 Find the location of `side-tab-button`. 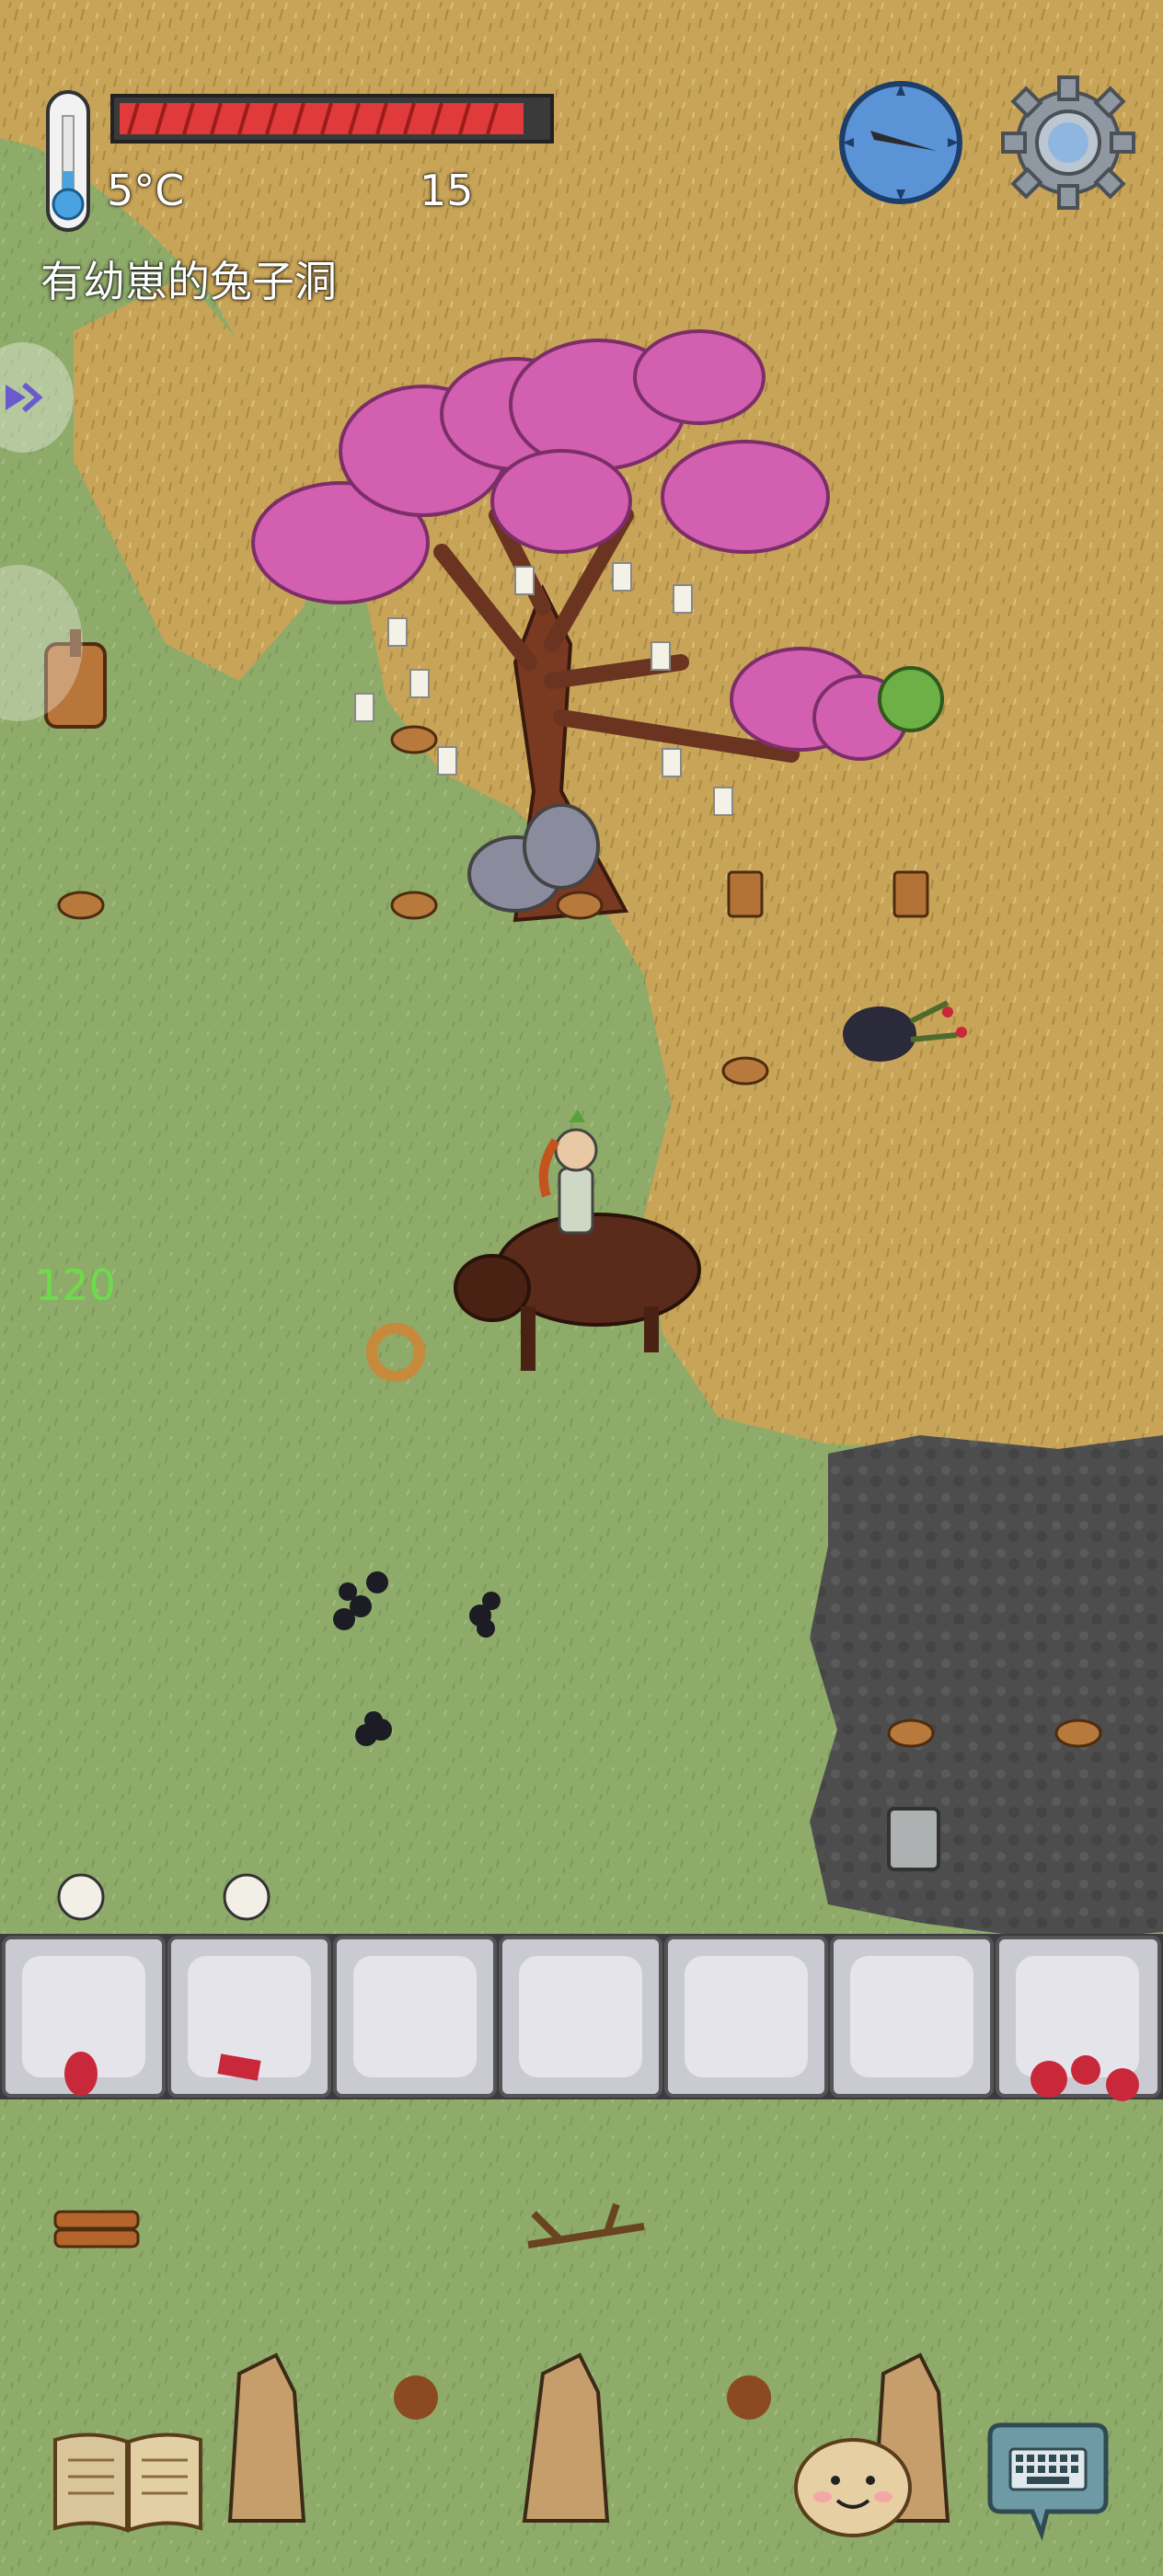

side-tab-button is located at coordinates (37, 397).